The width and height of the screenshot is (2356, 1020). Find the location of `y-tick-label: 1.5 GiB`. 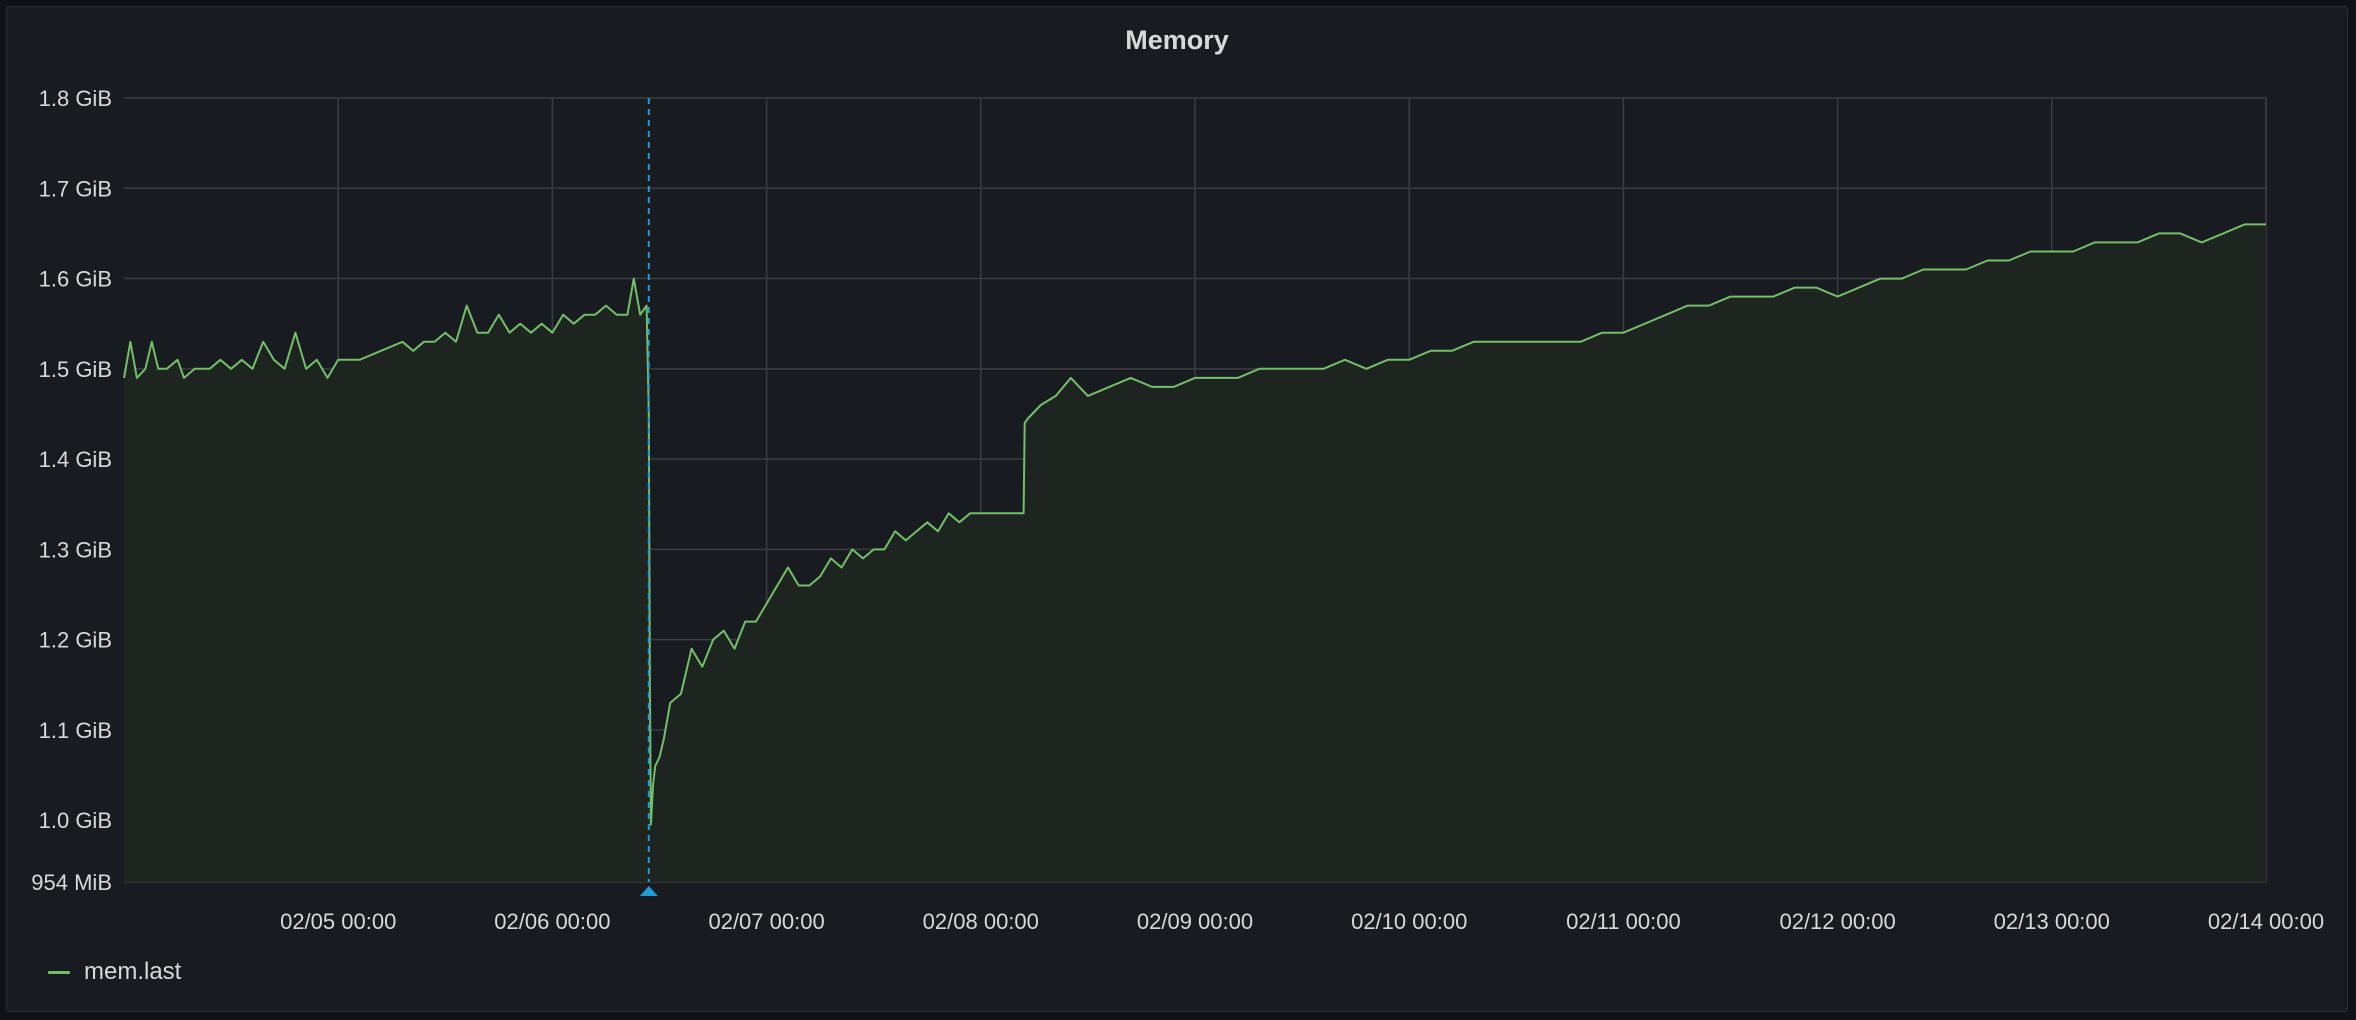

y-tick-label: 1.5 GiB is located at coordinates (75, 369).